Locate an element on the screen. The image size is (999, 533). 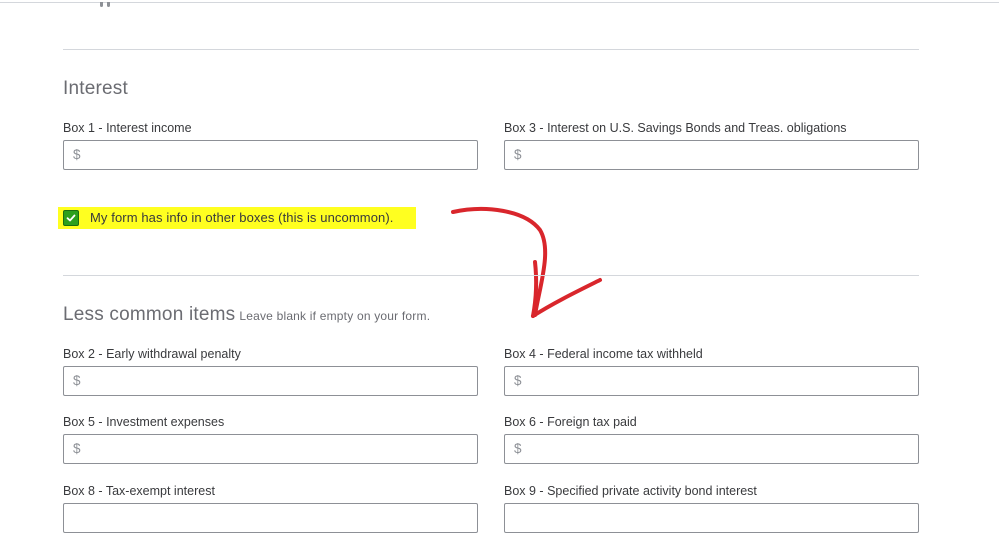
box5-investment-expenses-field: $ is located at coordinates (270, 449).